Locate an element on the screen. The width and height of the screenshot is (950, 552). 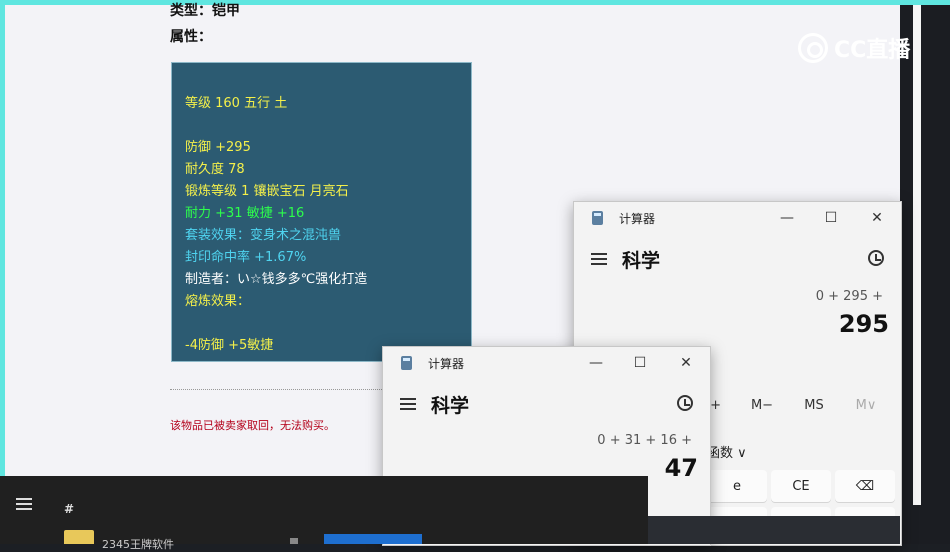
item-attribute-line: 耐力 +31 敏捷 +16 is located at coordinates (245, 213).